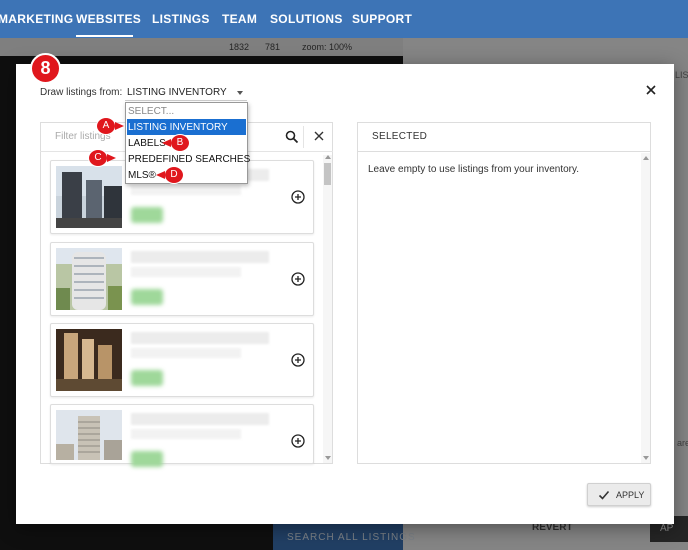 The image size is (688, 550). I want to click on step-number-badge: 8, so click(45, 68).